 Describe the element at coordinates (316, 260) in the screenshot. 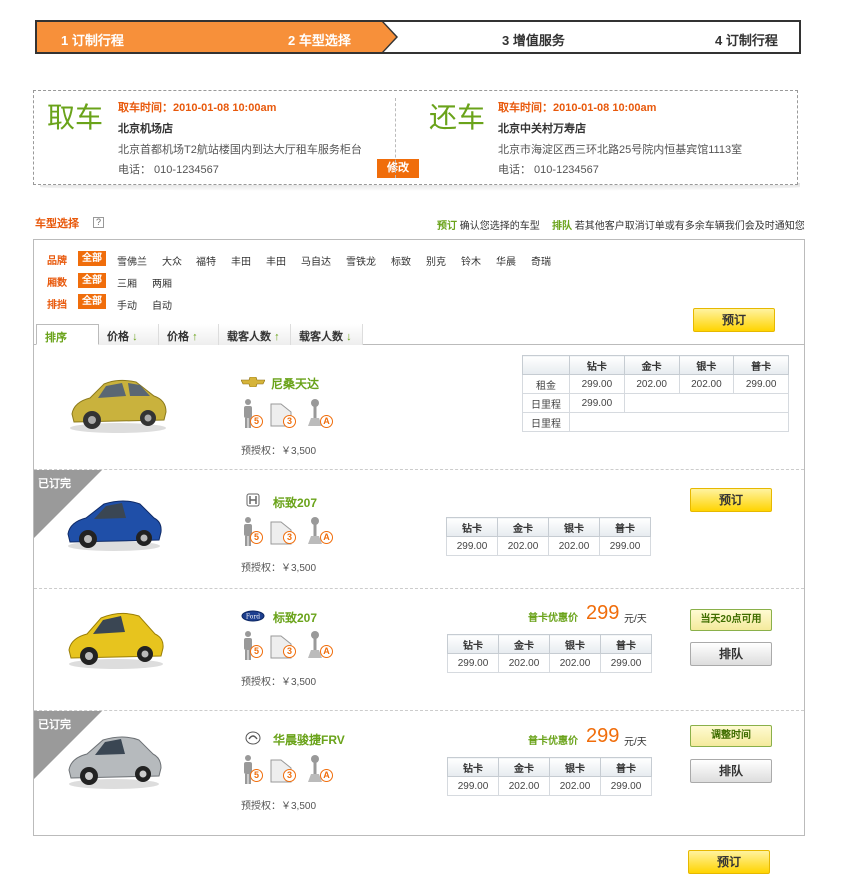

I see `filter-brand-item: 马自达` at that location.